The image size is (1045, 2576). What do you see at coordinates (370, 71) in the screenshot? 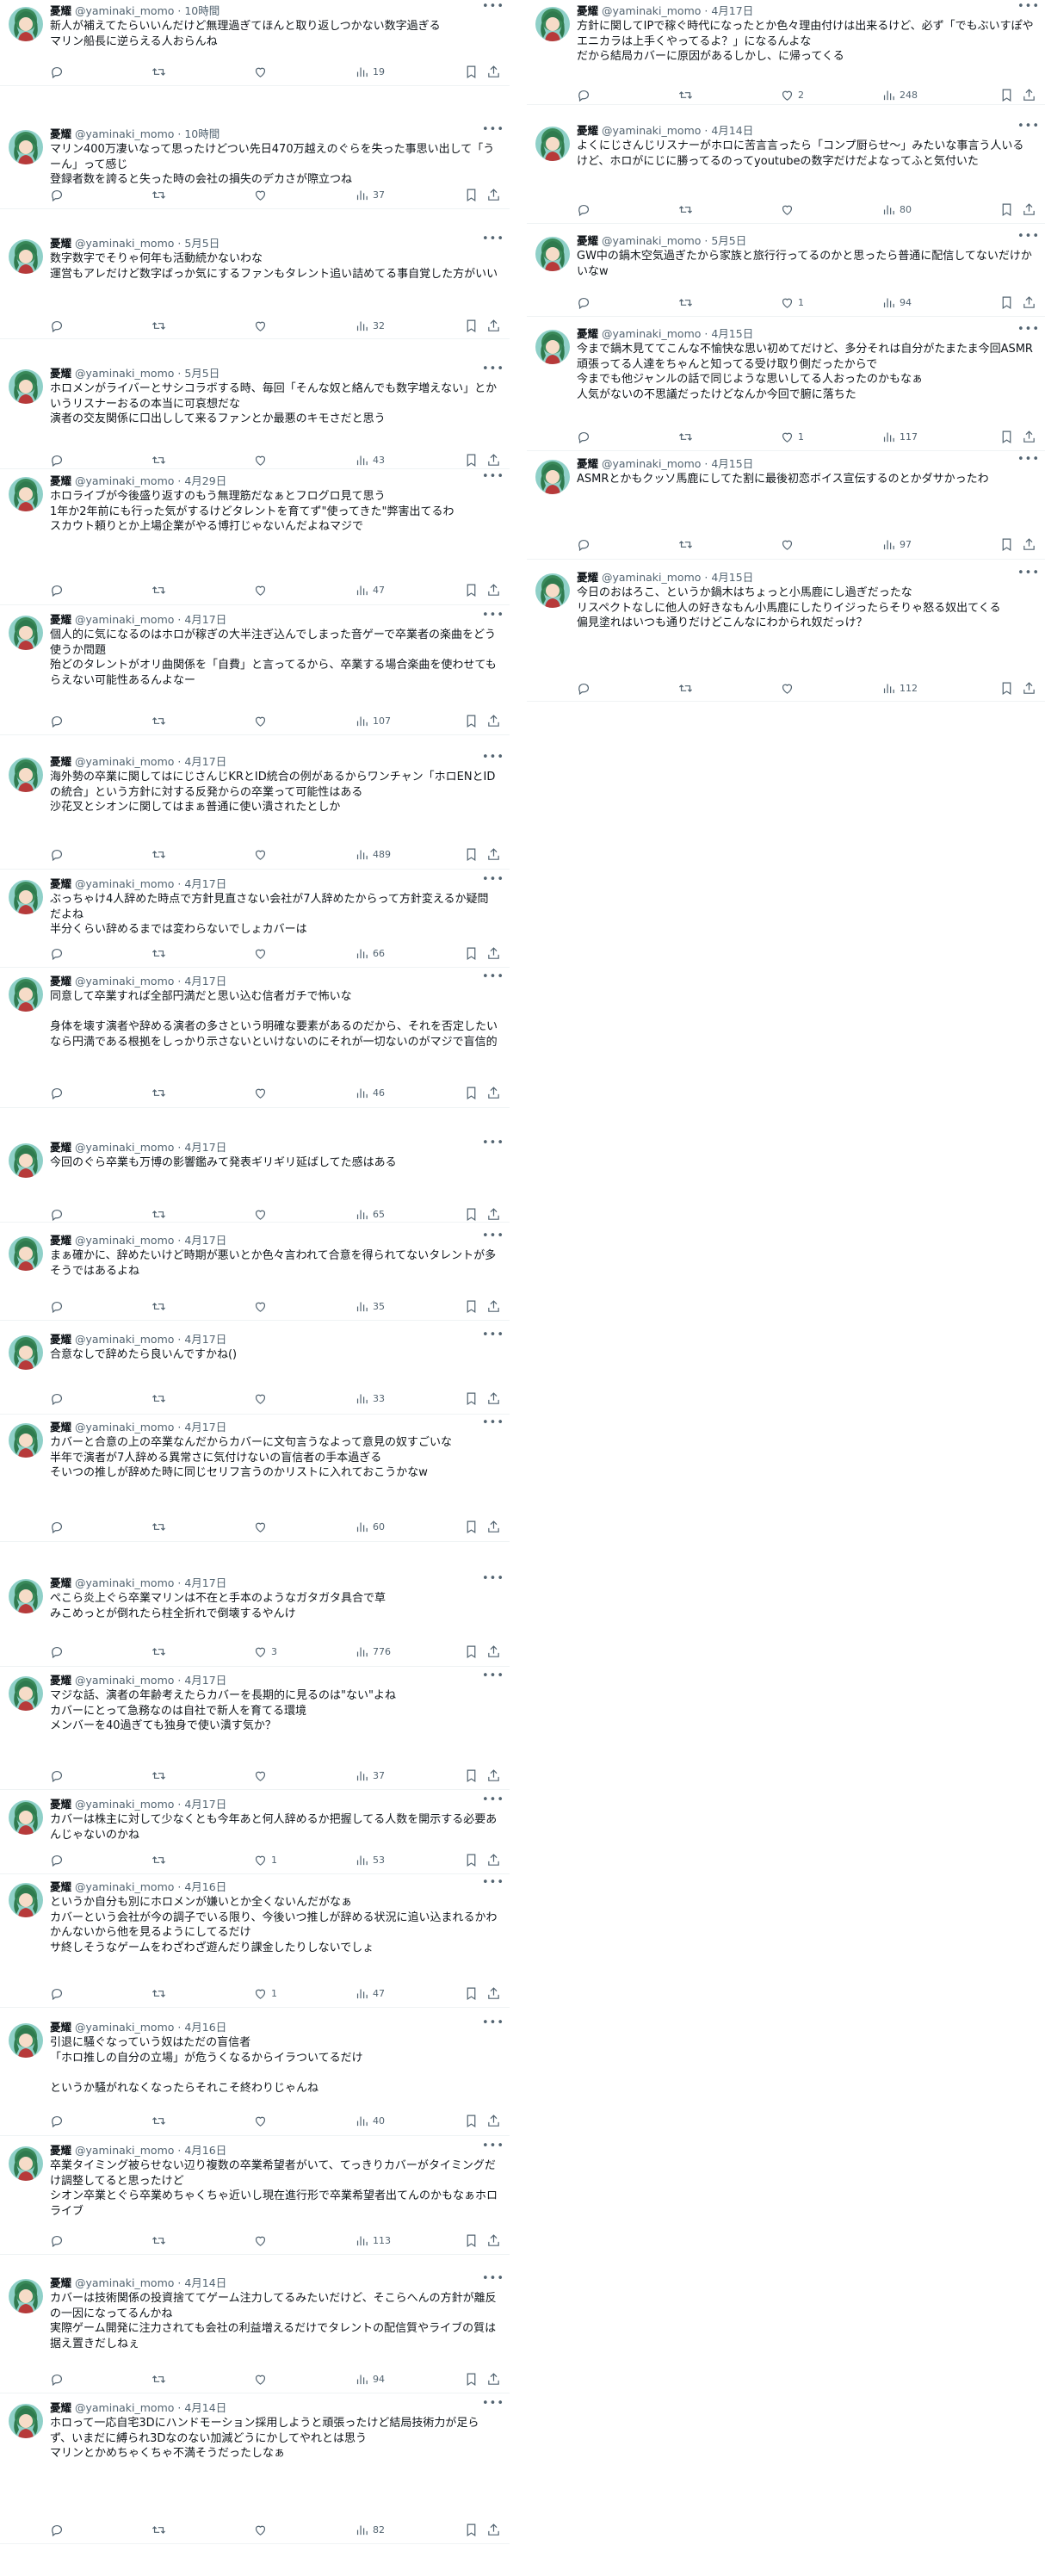
I see `views-button: 19` at bounding box center [370, 71].